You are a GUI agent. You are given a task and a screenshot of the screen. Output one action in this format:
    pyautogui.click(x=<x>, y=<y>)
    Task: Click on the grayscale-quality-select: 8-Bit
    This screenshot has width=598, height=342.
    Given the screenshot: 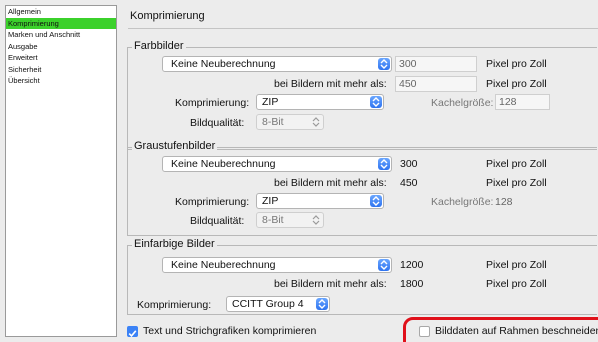 What is the action you would take?
    pyautogui.click(x=290, y=220)
    